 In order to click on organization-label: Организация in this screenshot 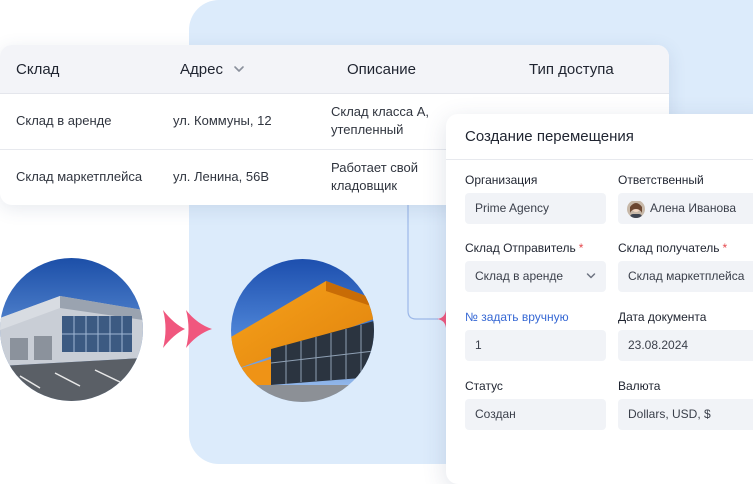, I will do `click(501, 180)`.